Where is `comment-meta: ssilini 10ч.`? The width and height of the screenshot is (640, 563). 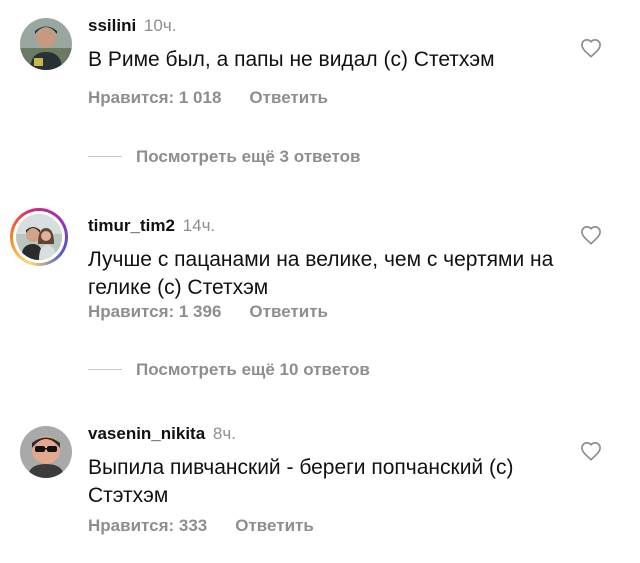 comment-meta: ssilini 10ч. is located at coordinates (132, 26).